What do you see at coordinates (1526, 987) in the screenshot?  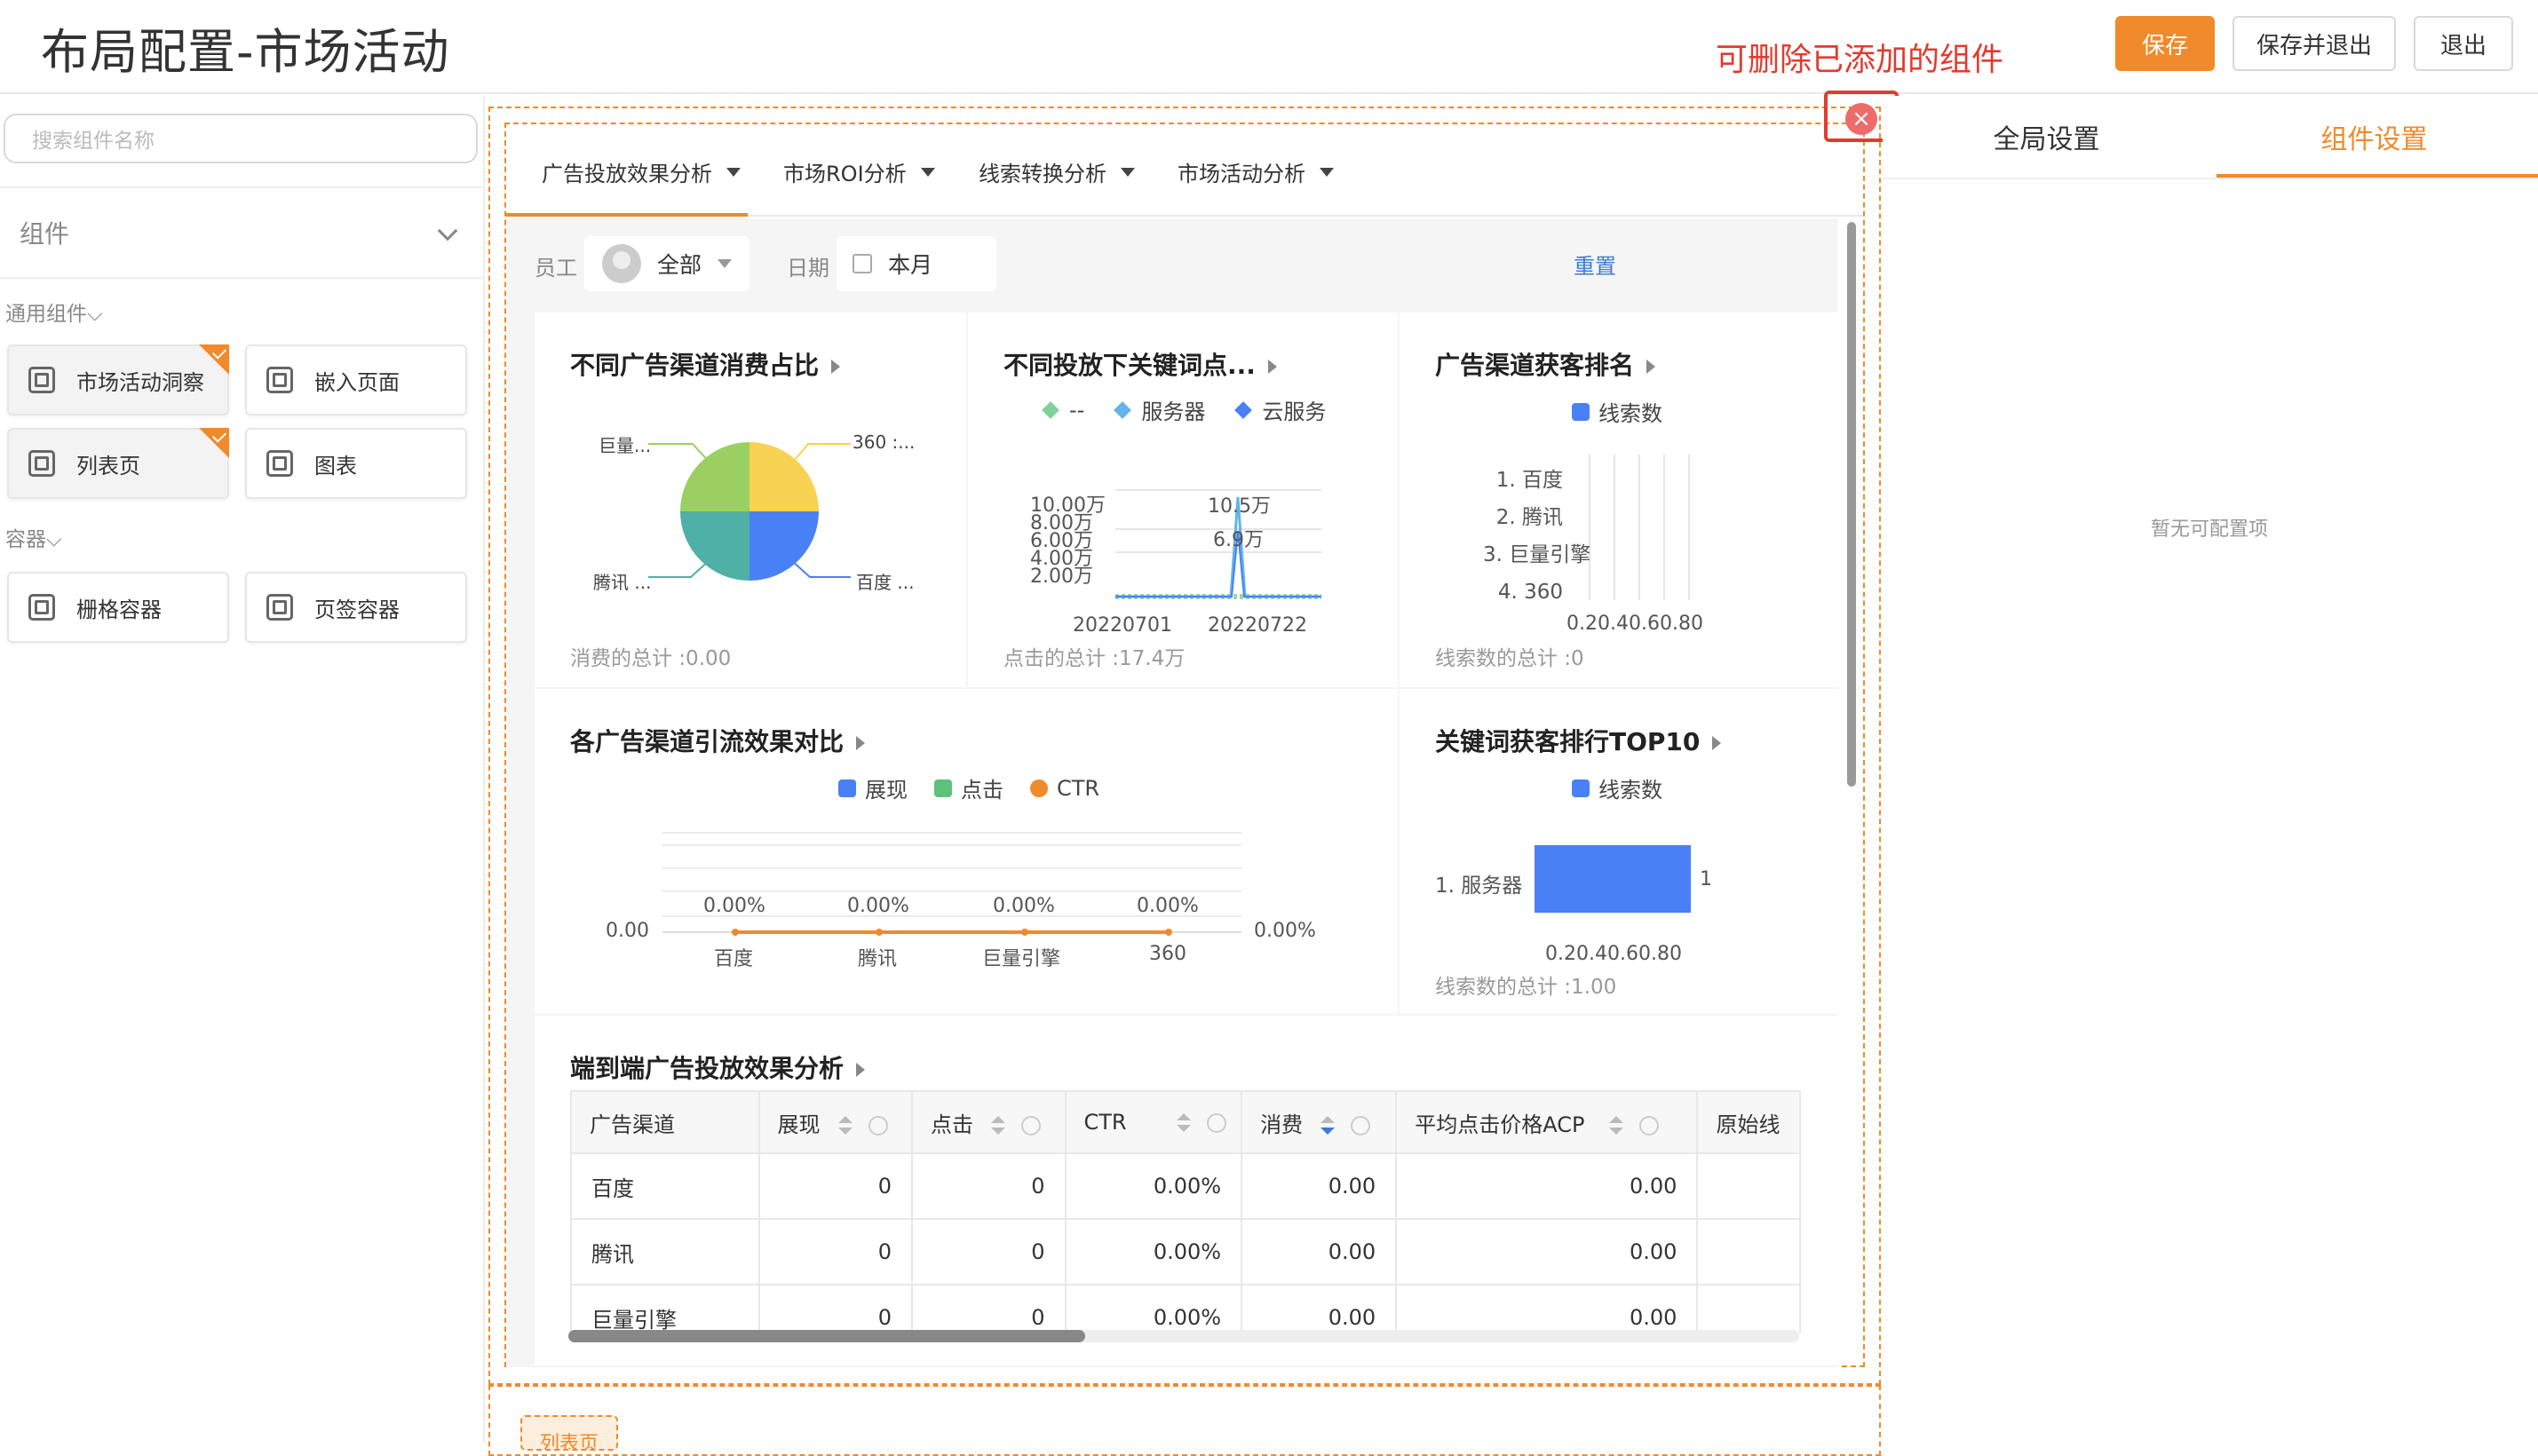 I see `leads-total: 线索数的总计 :1.00` at bounding box center [1526, 987].